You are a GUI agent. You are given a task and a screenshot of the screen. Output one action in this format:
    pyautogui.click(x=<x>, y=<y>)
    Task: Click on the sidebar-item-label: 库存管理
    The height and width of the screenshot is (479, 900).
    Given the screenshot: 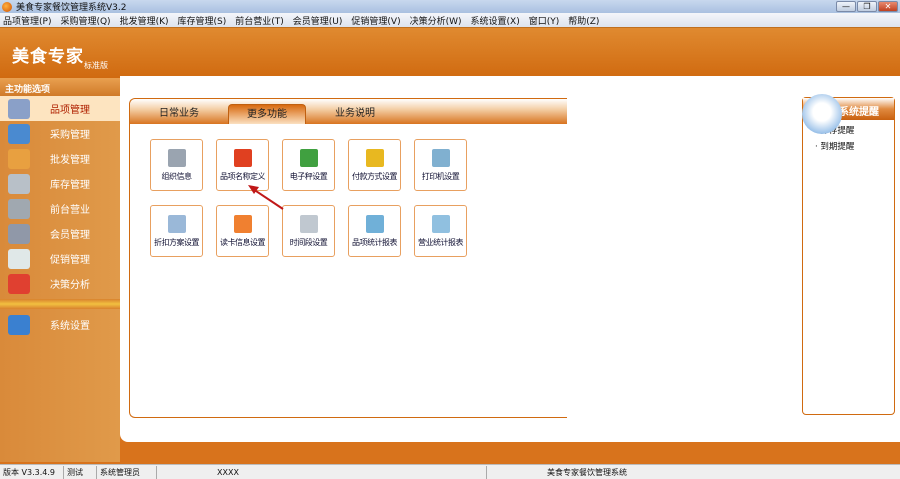 What is the action you would take?
    pyautogui.click(x=70, y=185)
    